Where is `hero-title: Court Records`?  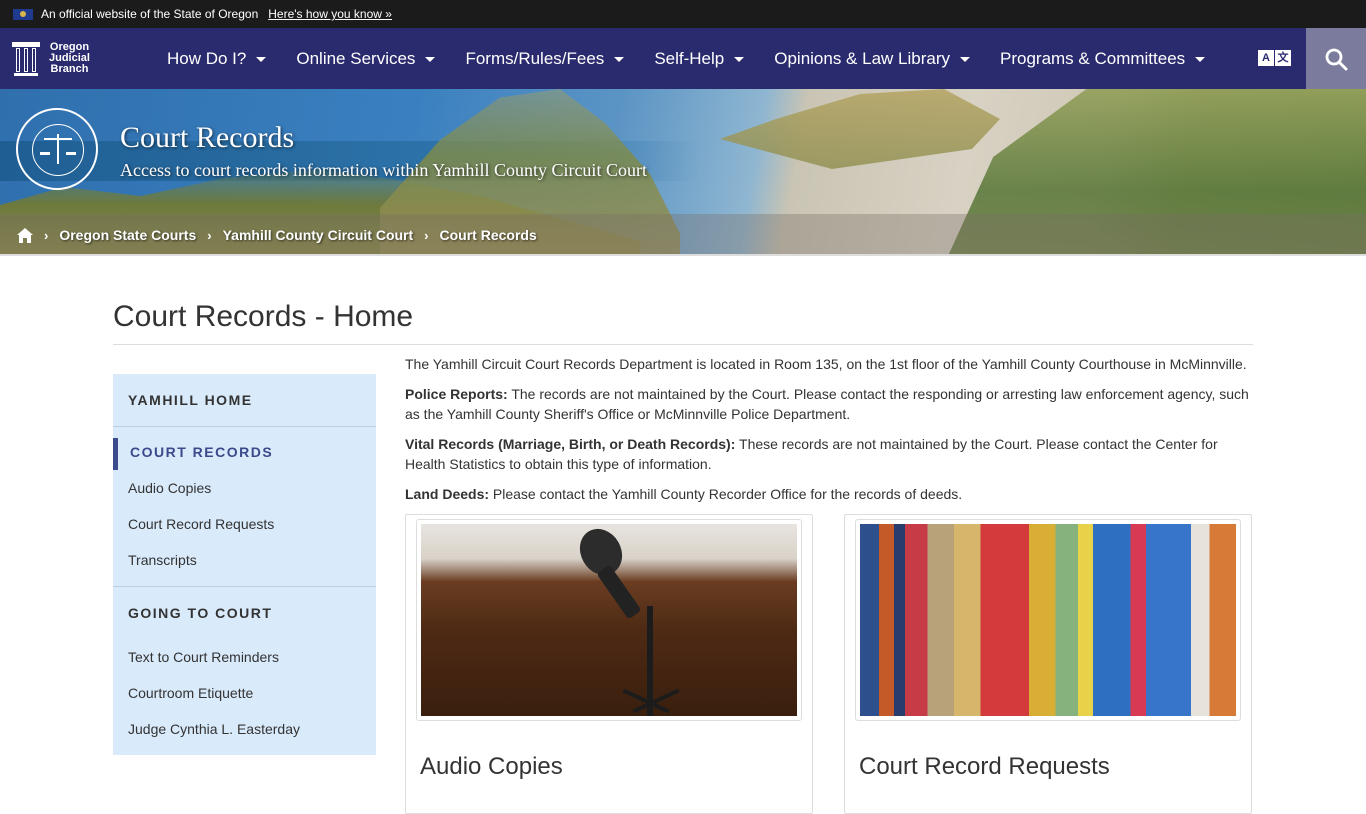 hero-title: Court Records is located at coordinates (207, 137).